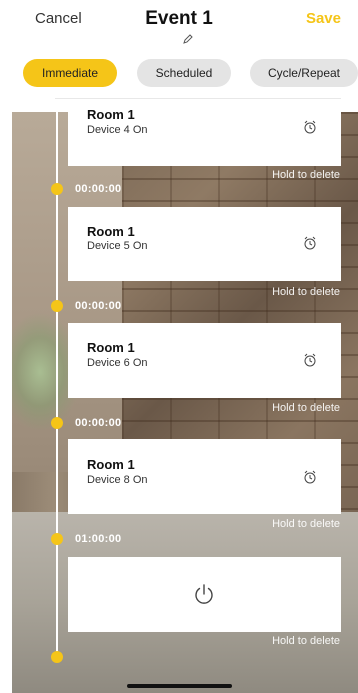  What do you see at coordinates (117, 130) in the screenshot?
I see `step-action: Device 4 On` at bounding box center [117, 130].